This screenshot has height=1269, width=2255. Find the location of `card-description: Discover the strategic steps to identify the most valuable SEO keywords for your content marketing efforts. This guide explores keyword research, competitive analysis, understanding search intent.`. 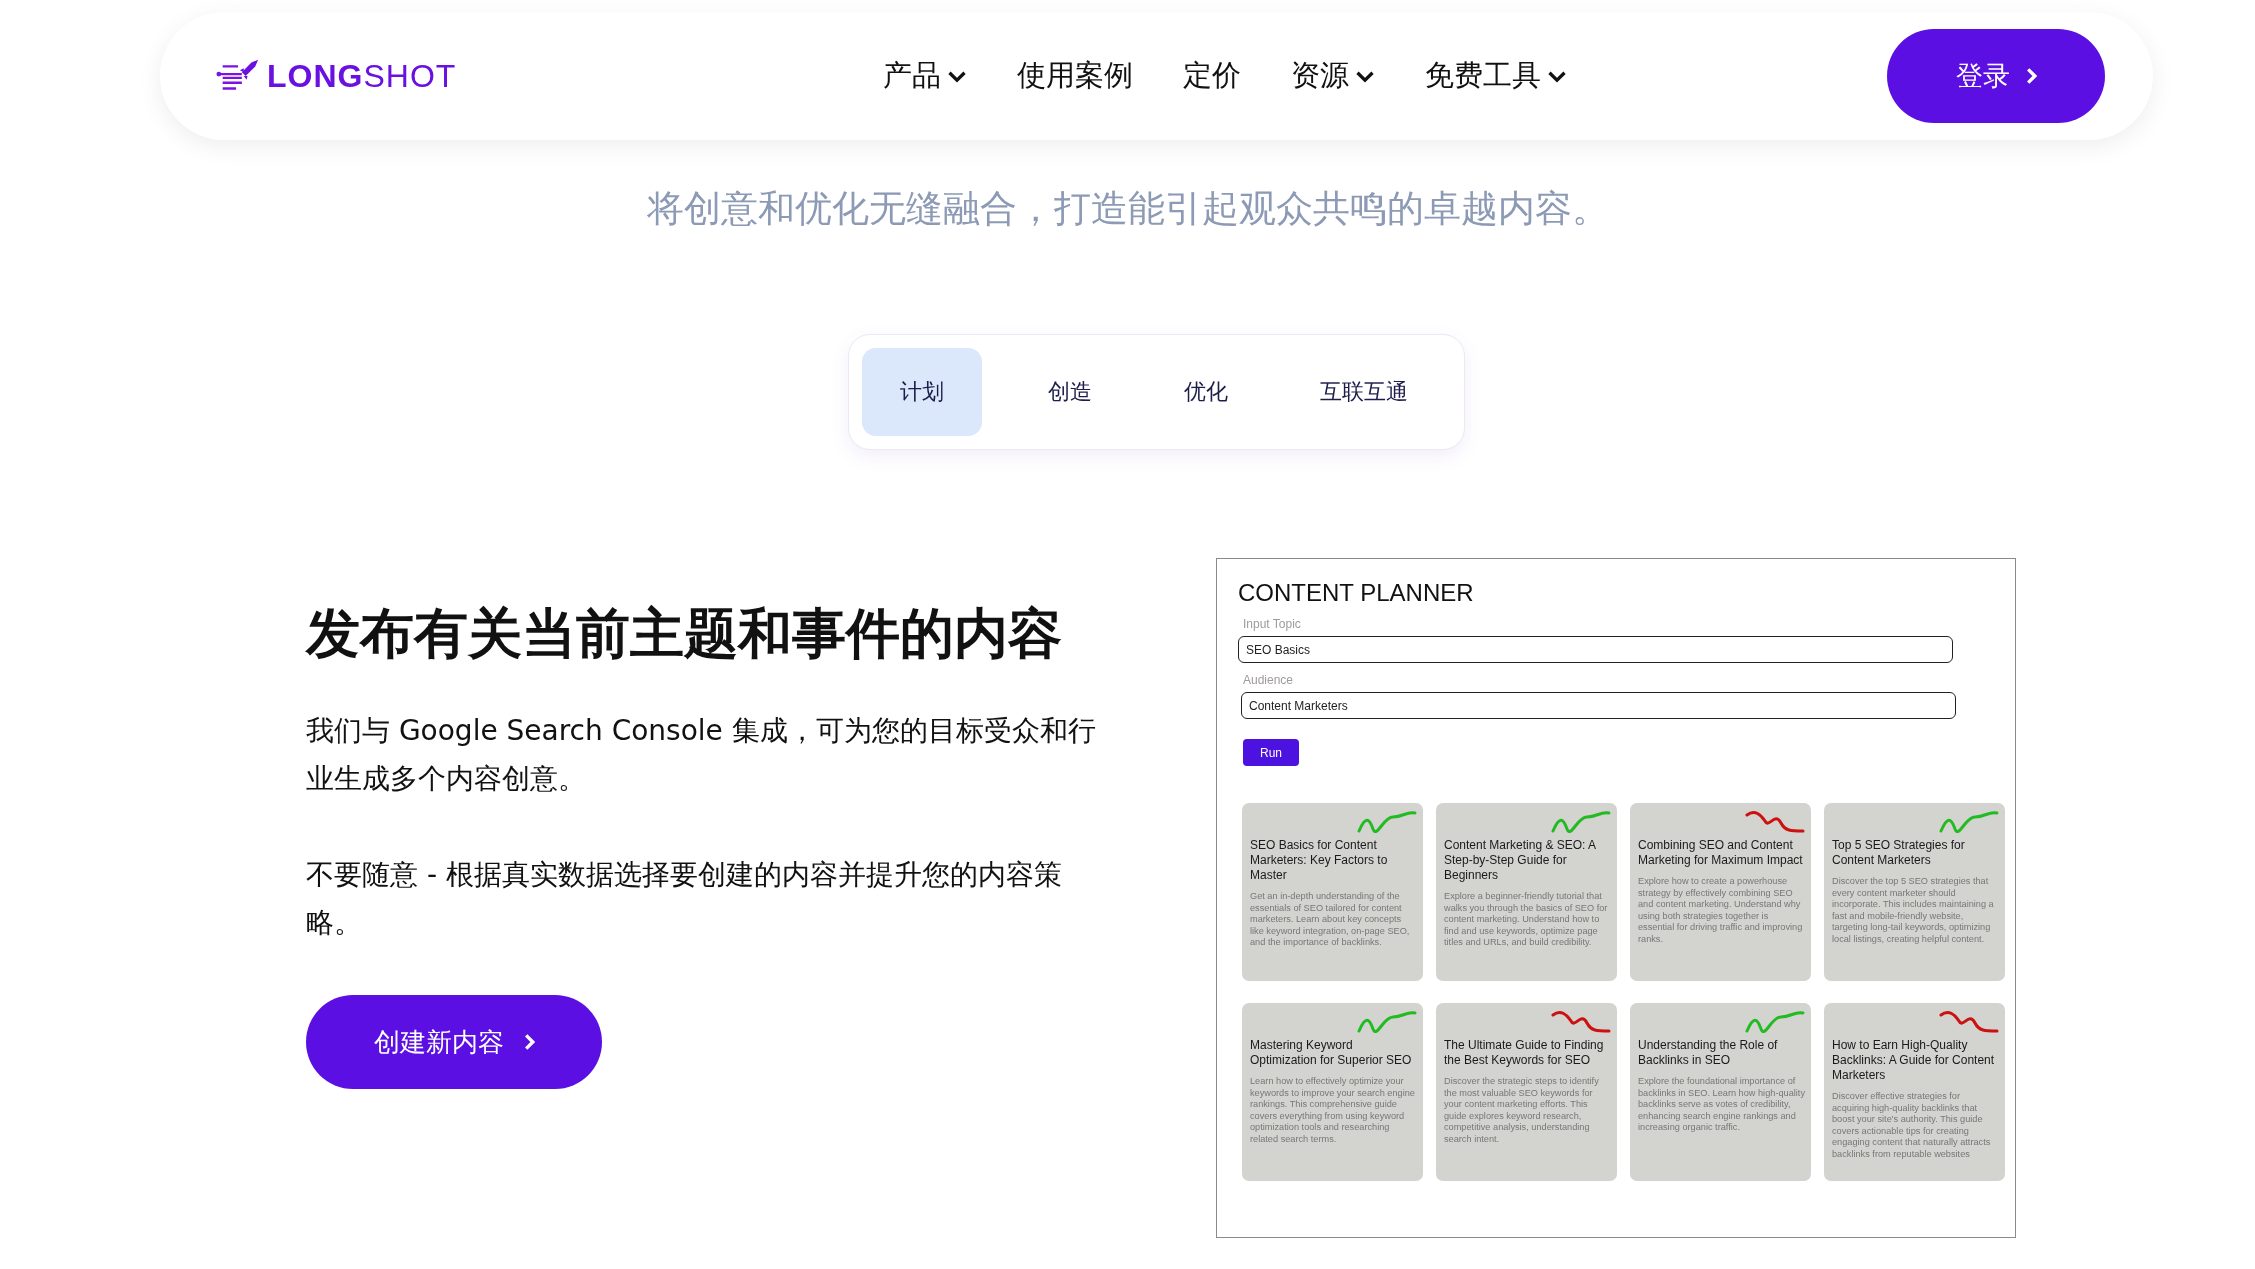

card-description: Discover the strategic steps to identify the most valuable SEO keywords for your content marketing efforts. This guide explores keyword research, competitive analysis, understanding search intent. is located at coordinates (1522, 1110).